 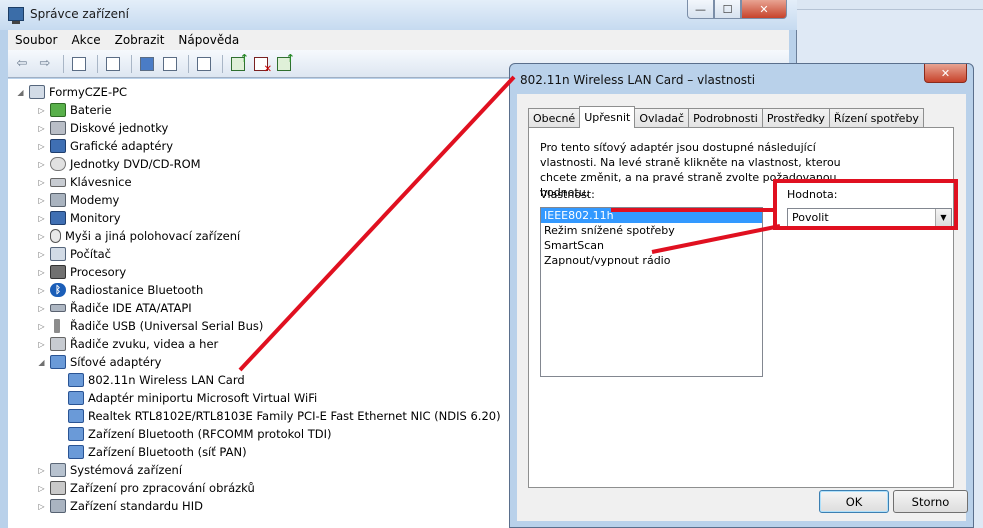 What do you see at coordinates (144, 344) in the screenshot?
I see `tree-item-label: Řadiče zvuku, videa a her` at bounding box center [144, 344].